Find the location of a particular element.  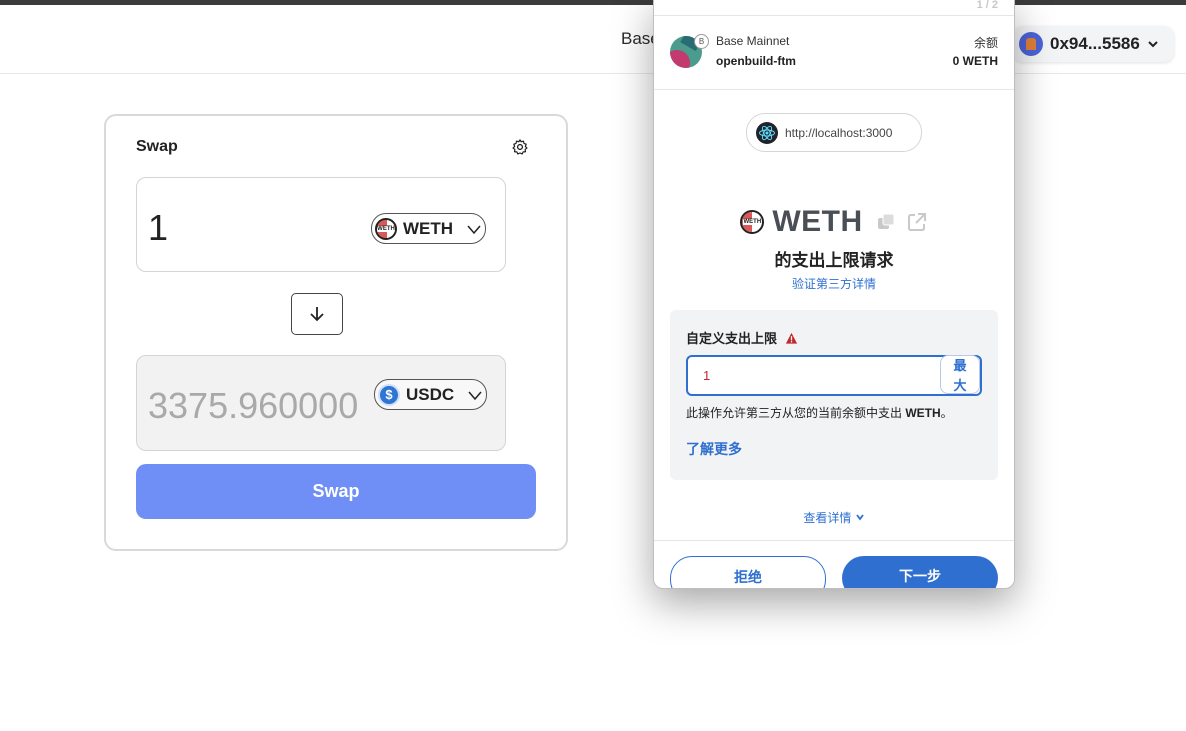

external-link-icon is located at coordinates (917, 222).